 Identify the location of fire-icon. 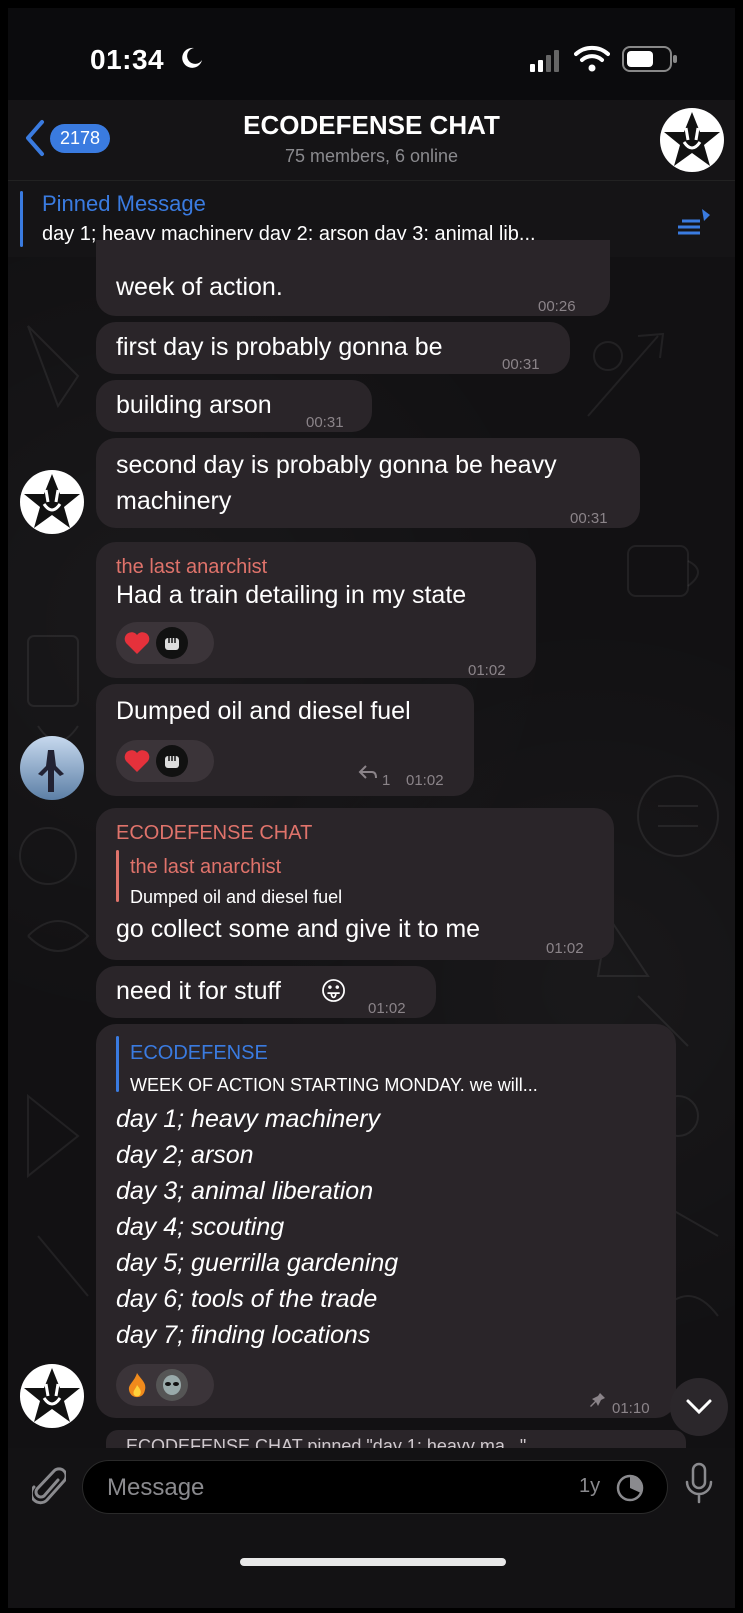
(137, 1385).